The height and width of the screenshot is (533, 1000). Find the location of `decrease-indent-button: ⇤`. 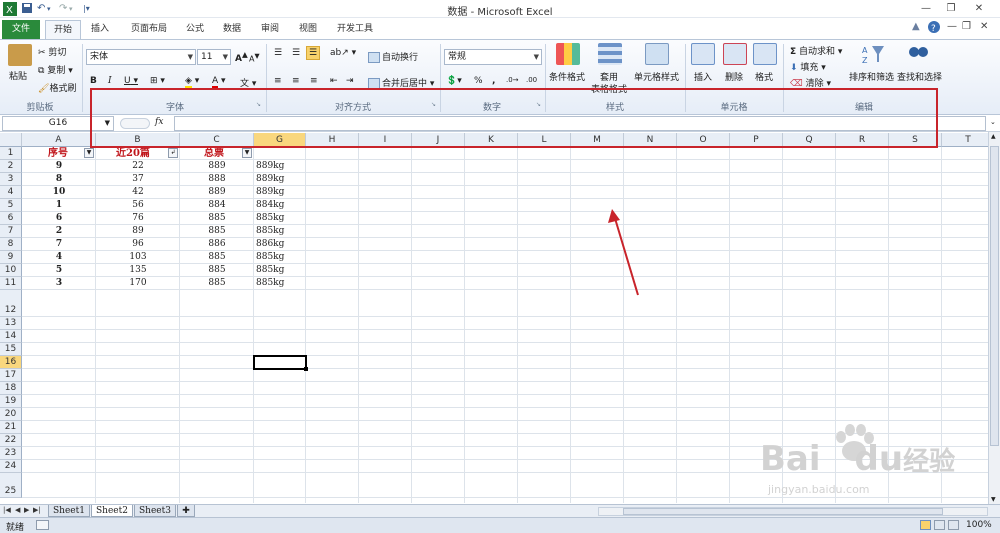

decrease-indent-button: ⇤ is located at coordinates (334, 81).